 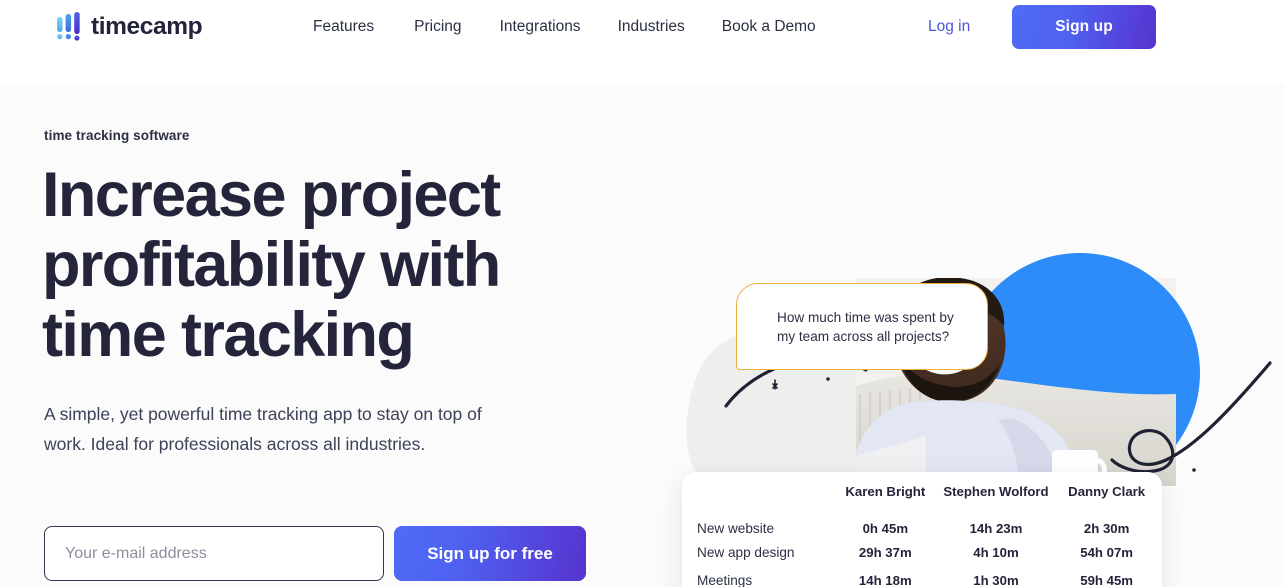 What do you see at coordinates (214, 553) in the screenshot?
I see `email-input` at bounding box center [214, 553].